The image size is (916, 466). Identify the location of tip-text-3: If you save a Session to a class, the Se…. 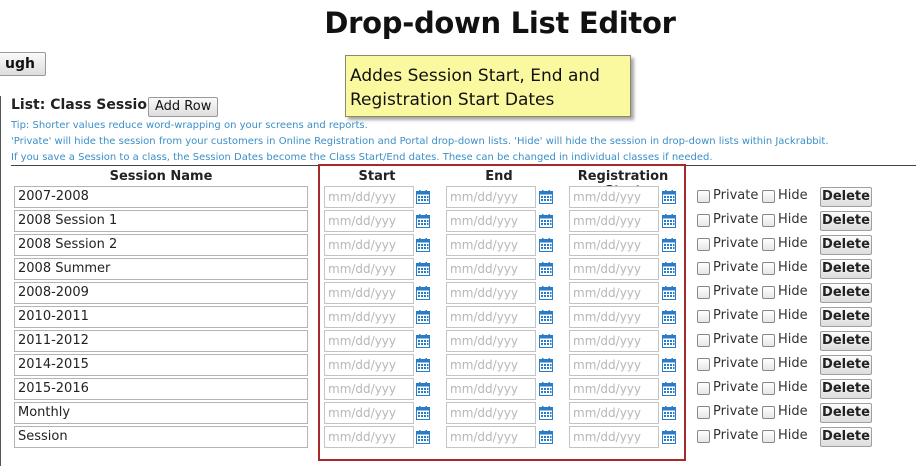
(362, 157).